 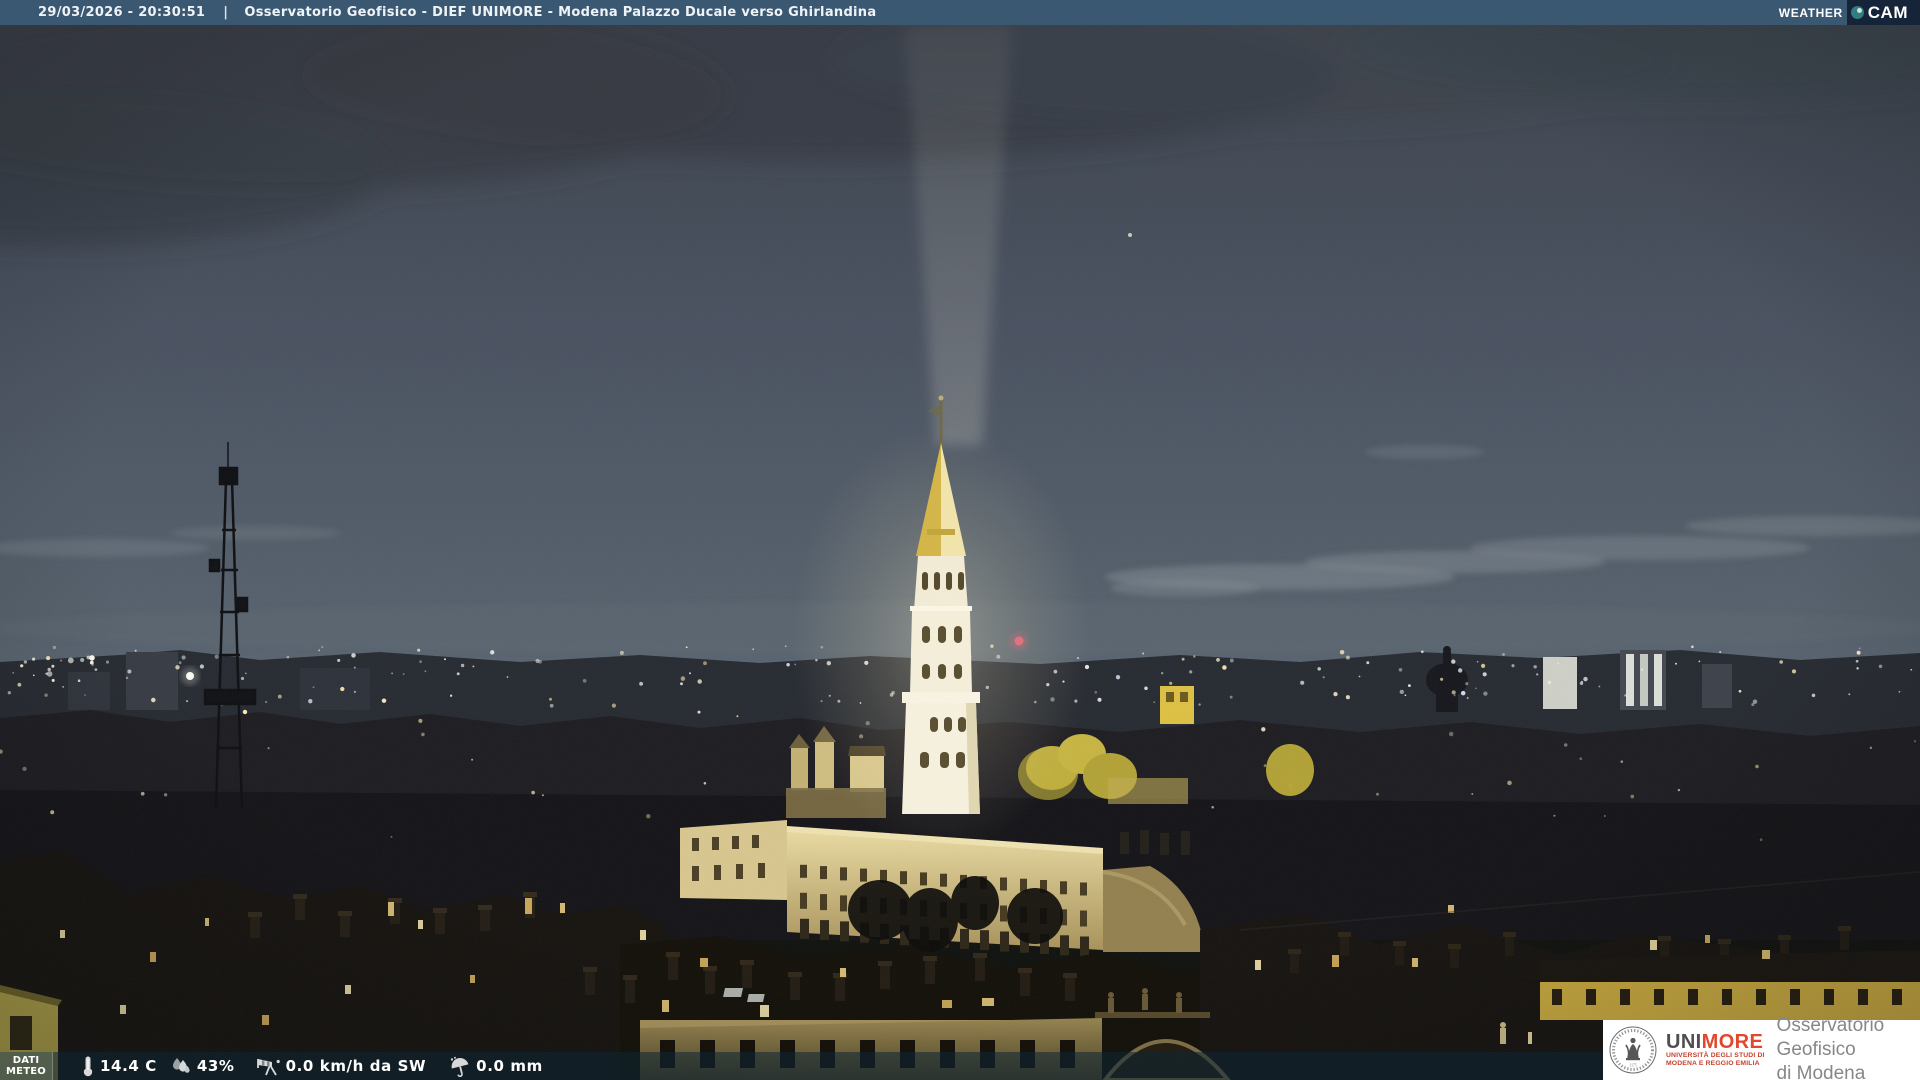 I want to click on thermometer-icon, so click(x=88, y=1066).